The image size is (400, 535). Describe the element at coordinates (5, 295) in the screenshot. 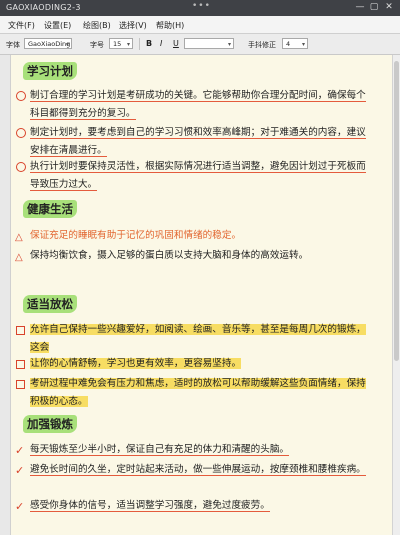

I see `left-gutter` at that location.